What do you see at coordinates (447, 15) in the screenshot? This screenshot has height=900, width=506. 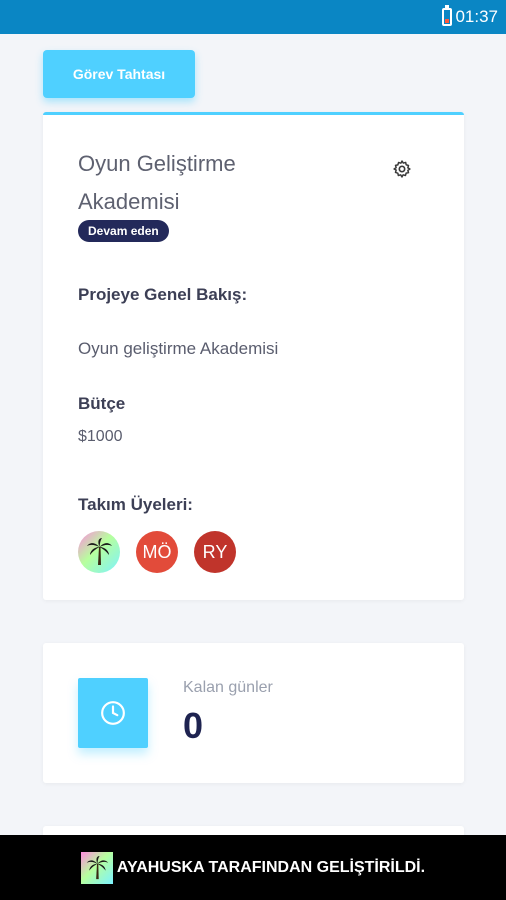 I see `battery-low-icon` at bounding box center [447, 15].